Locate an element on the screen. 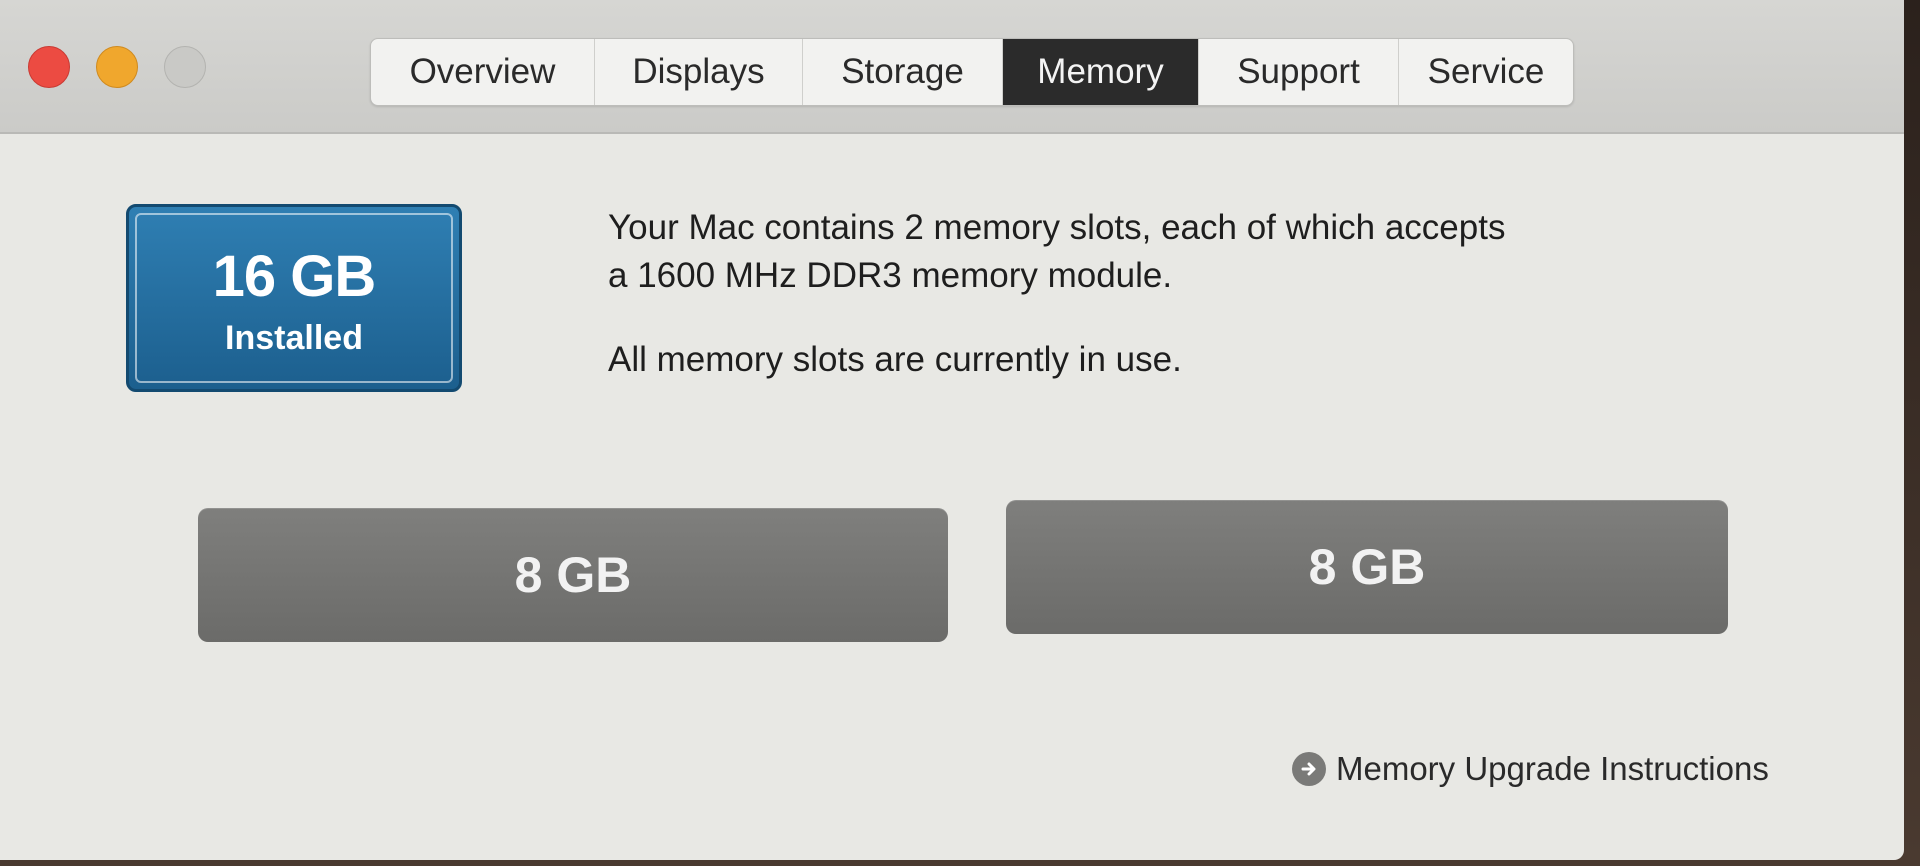  memory-upgrade-instructions-link: Memory Upgrade Instructions is located at coordinates (1530, 769).